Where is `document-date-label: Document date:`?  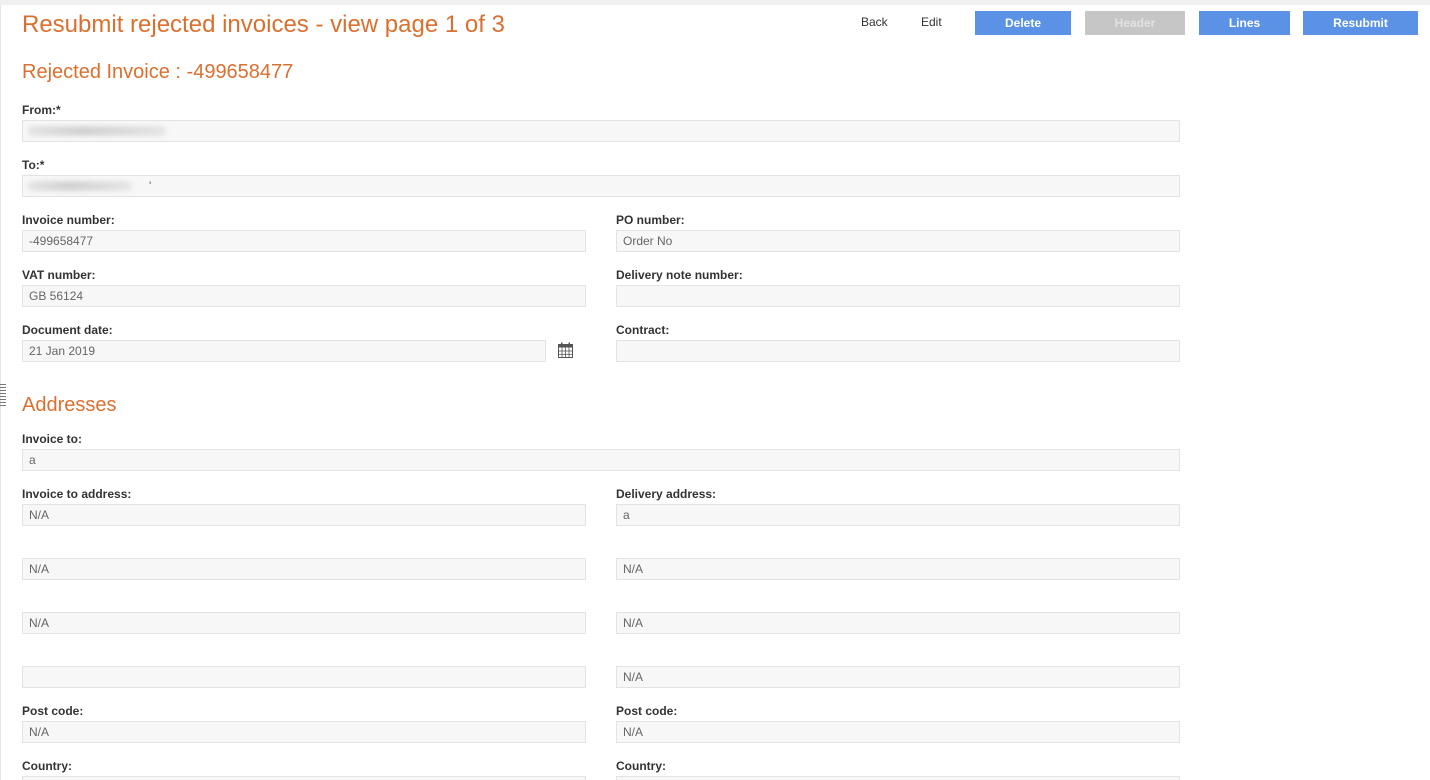
document-date-label: Document date: is located at coordinates (67, 330).